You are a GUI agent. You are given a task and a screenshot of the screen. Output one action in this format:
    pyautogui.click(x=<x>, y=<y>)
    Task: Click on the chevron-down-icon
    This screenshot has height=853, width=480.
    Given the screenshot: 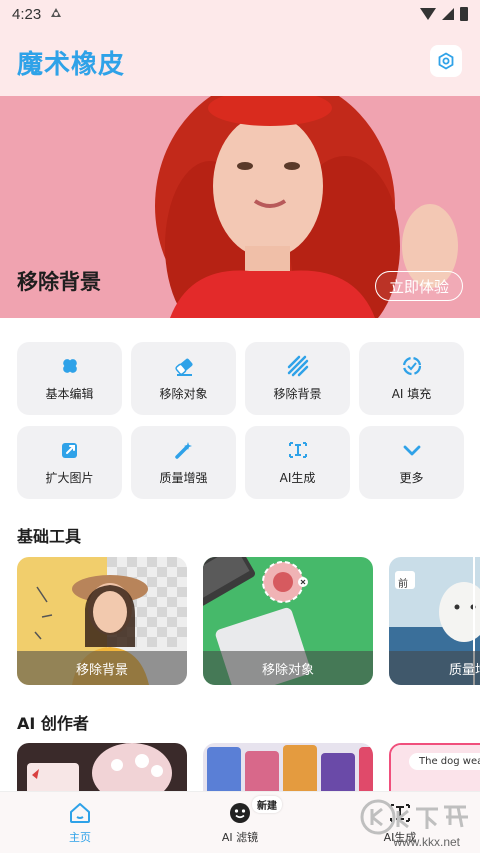 What is the action you would take?
    pyautogui.click(x=412, y=450)
    